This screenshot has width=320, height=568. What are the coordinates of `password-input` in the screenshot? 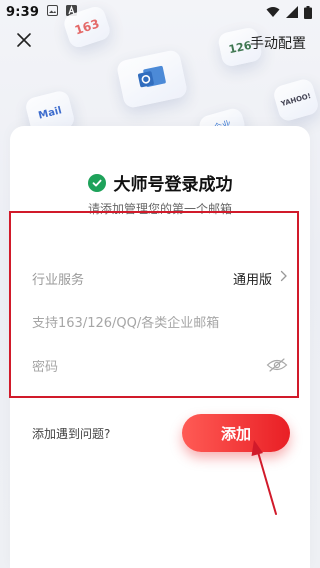 It's located at (149, 367).